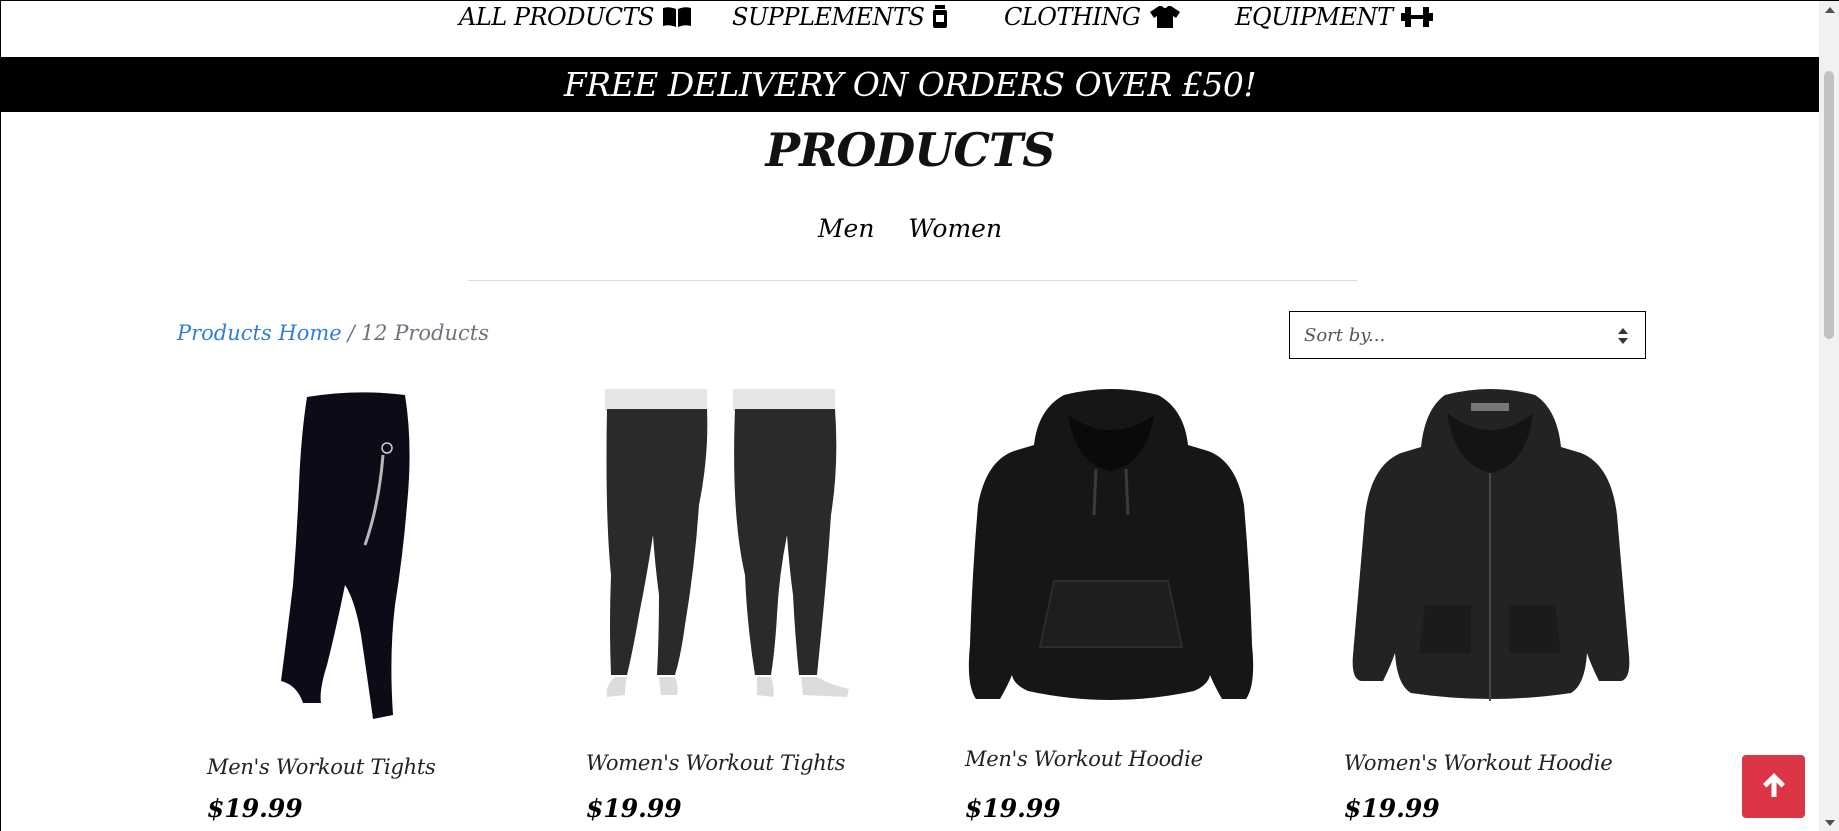 The width and height of the screenshot is (1839, 831). What do you see at coordinates (1486, 555) in the screenshot?
I see `product-image-womens-hoodie` at bounding box center [1486, 555].